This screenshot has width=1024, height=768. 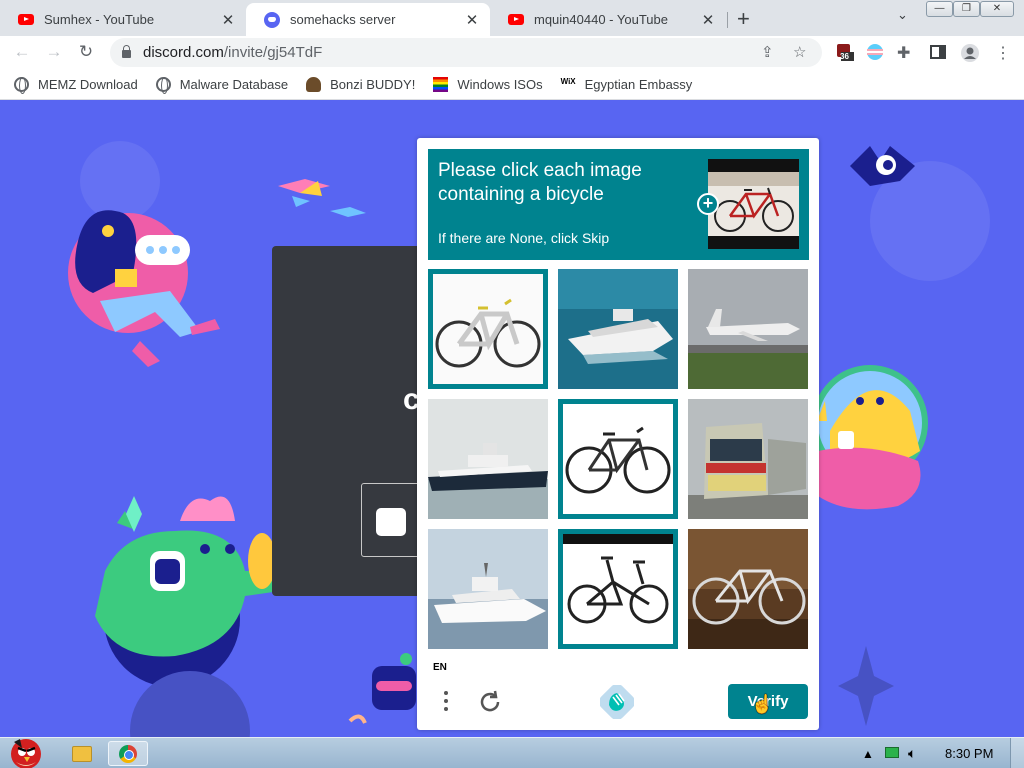 What do you see at coordinates (314, 84) in the screenshot?
I see `bonzi-icon` at bounding box center [314, 84].